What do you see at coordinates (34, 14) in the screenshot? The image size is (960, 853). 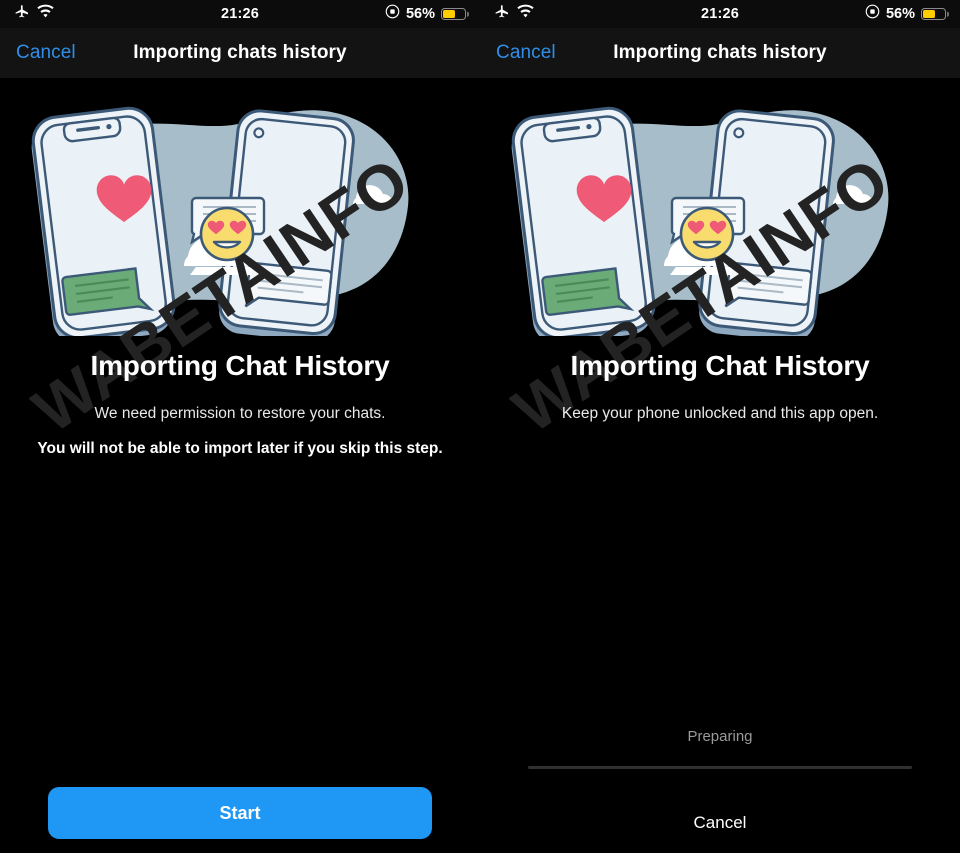 I see `status-bar-left-icons` at bounding box center [34, 14].